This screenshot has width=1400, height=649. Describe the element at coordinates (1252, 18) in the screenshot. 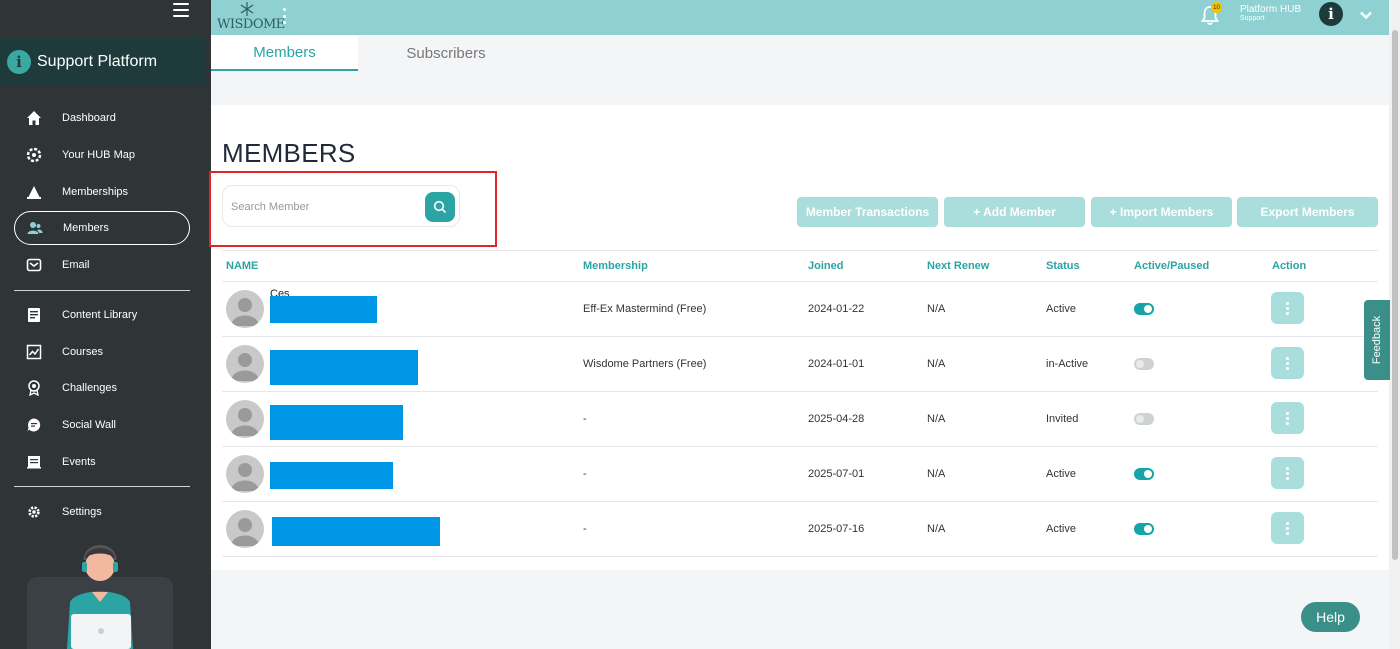

I see `hub-role: Support` at that location.